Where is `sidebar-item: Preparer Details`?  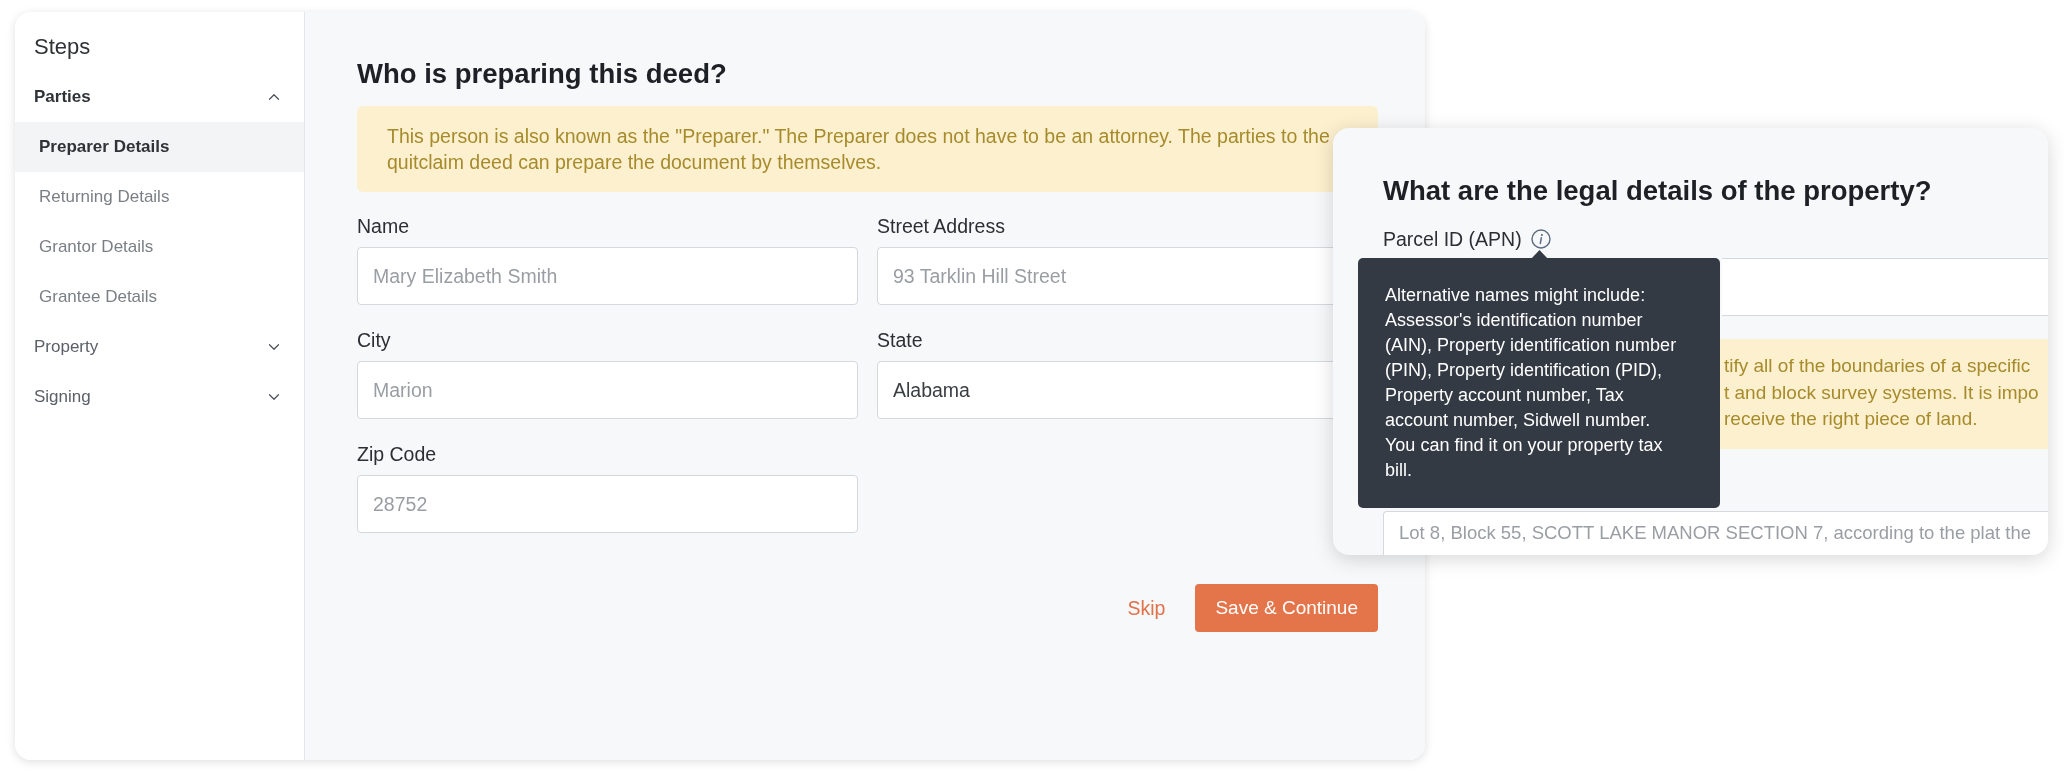 sidebar-item: Preparer Details is located at coordinates (159, 147).